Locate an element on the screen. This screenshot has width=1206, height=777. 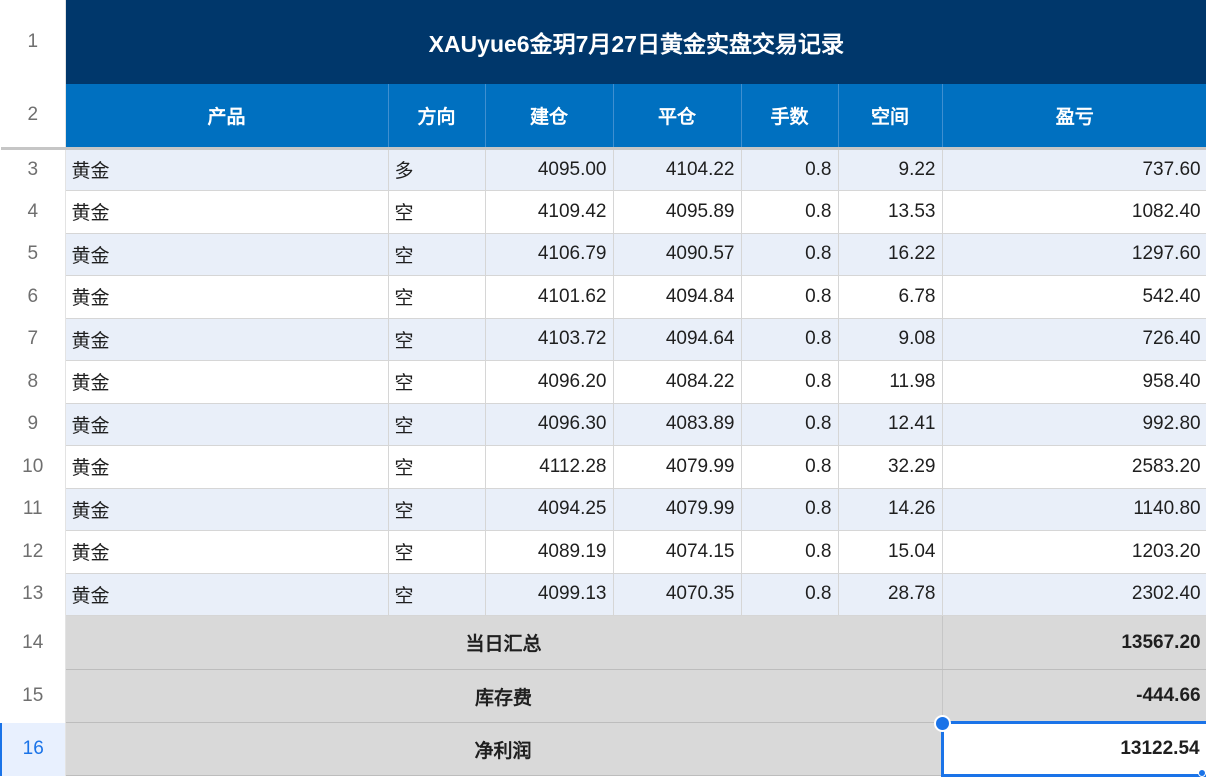
table-cell: 542.40 is located at coordinates (1074, 297).